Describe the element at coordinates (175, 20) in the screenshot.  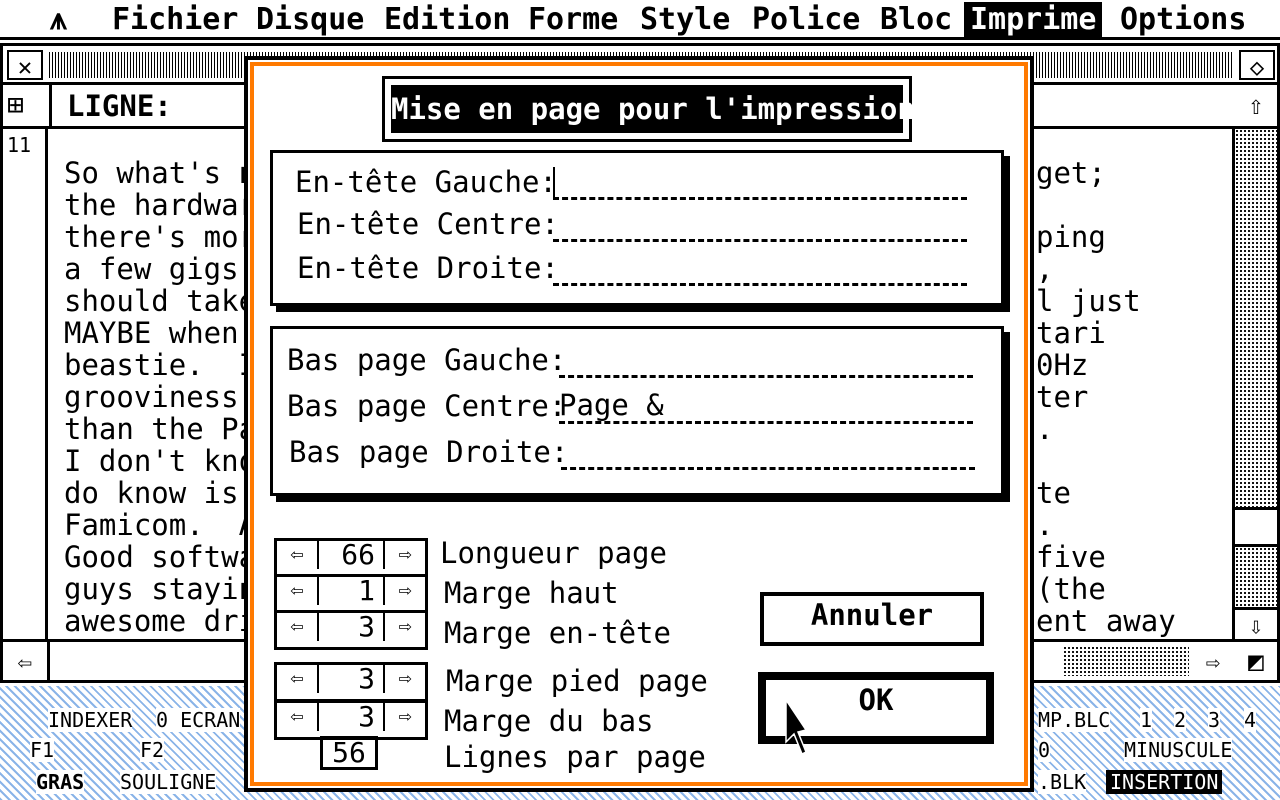
I see `menu-fichier: Fichier` at that location.